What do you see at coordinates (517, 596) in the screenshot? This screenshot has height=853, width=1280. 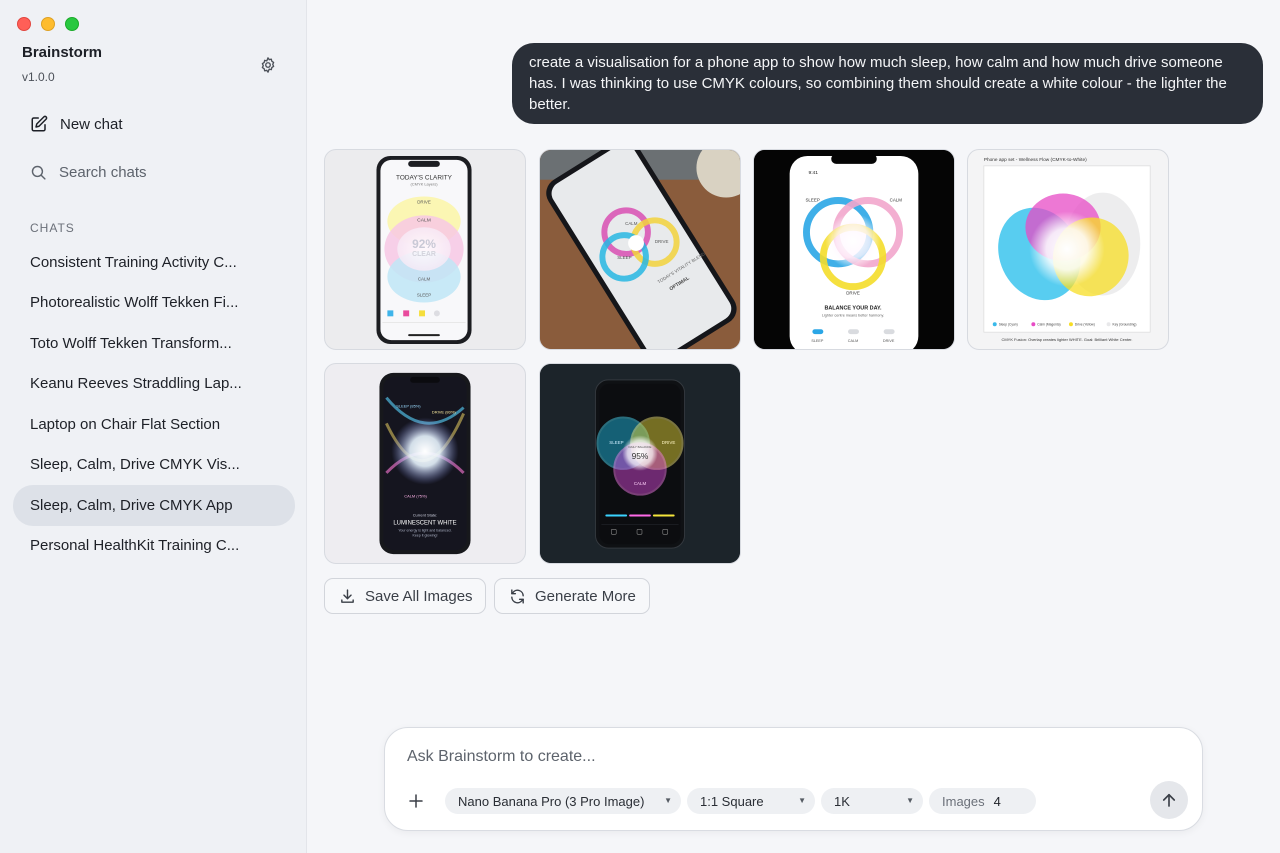 I see `refresh-icon` at bounding box center [517, 596].